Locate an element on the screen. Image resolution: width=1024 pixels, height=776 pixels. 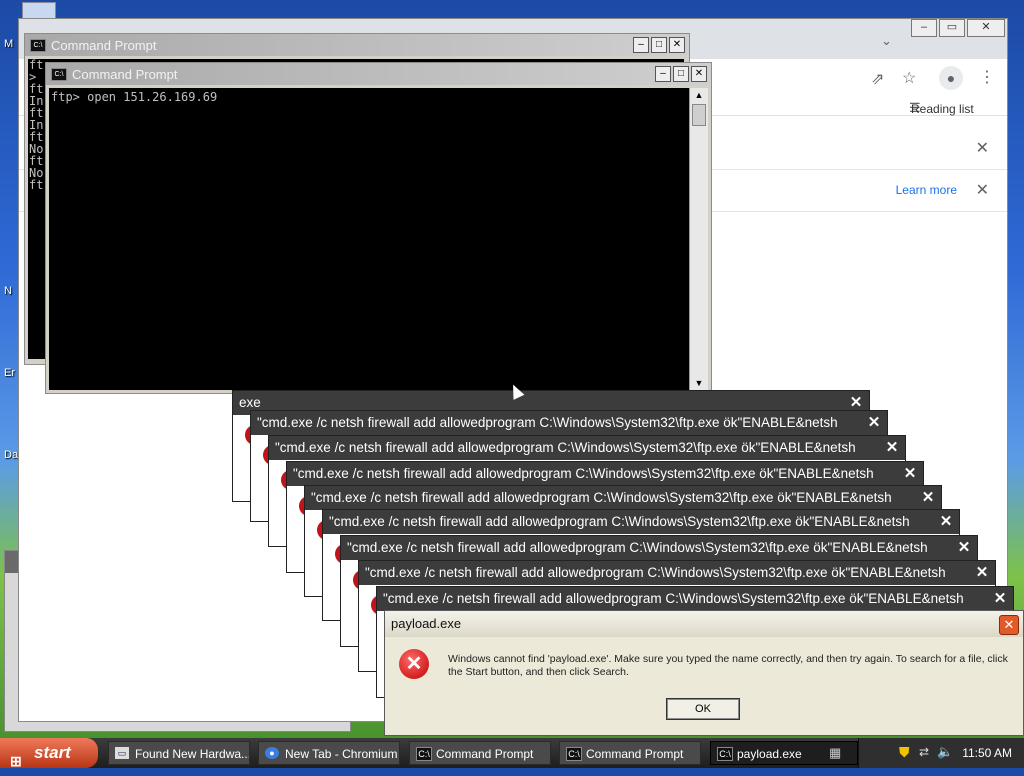
console-prompt-line: ftp> open 151.26.169.69 is located at coordinates (134, 97).